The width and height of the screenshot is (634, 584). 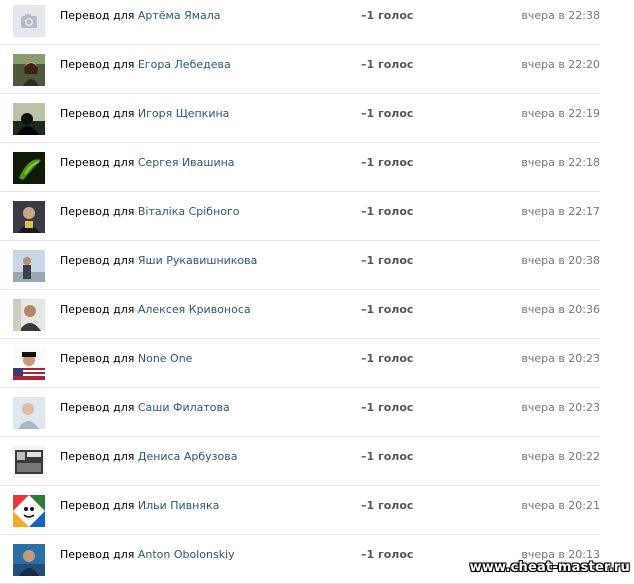 I want to click on transfer-description: Перевод для Дениса Арбузова, so click(x=148, y=456).